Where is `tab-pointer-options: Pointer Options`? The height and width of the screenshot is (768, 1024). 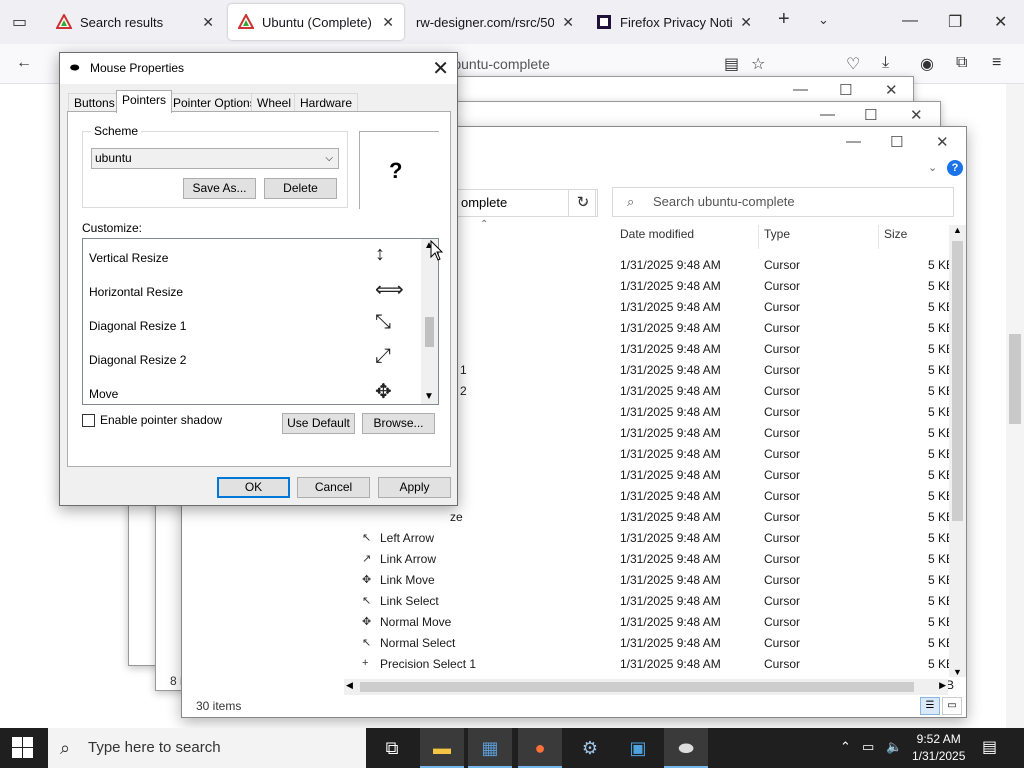
tab-pointer-options: Pointer Options is located at coordinates (214, 102).